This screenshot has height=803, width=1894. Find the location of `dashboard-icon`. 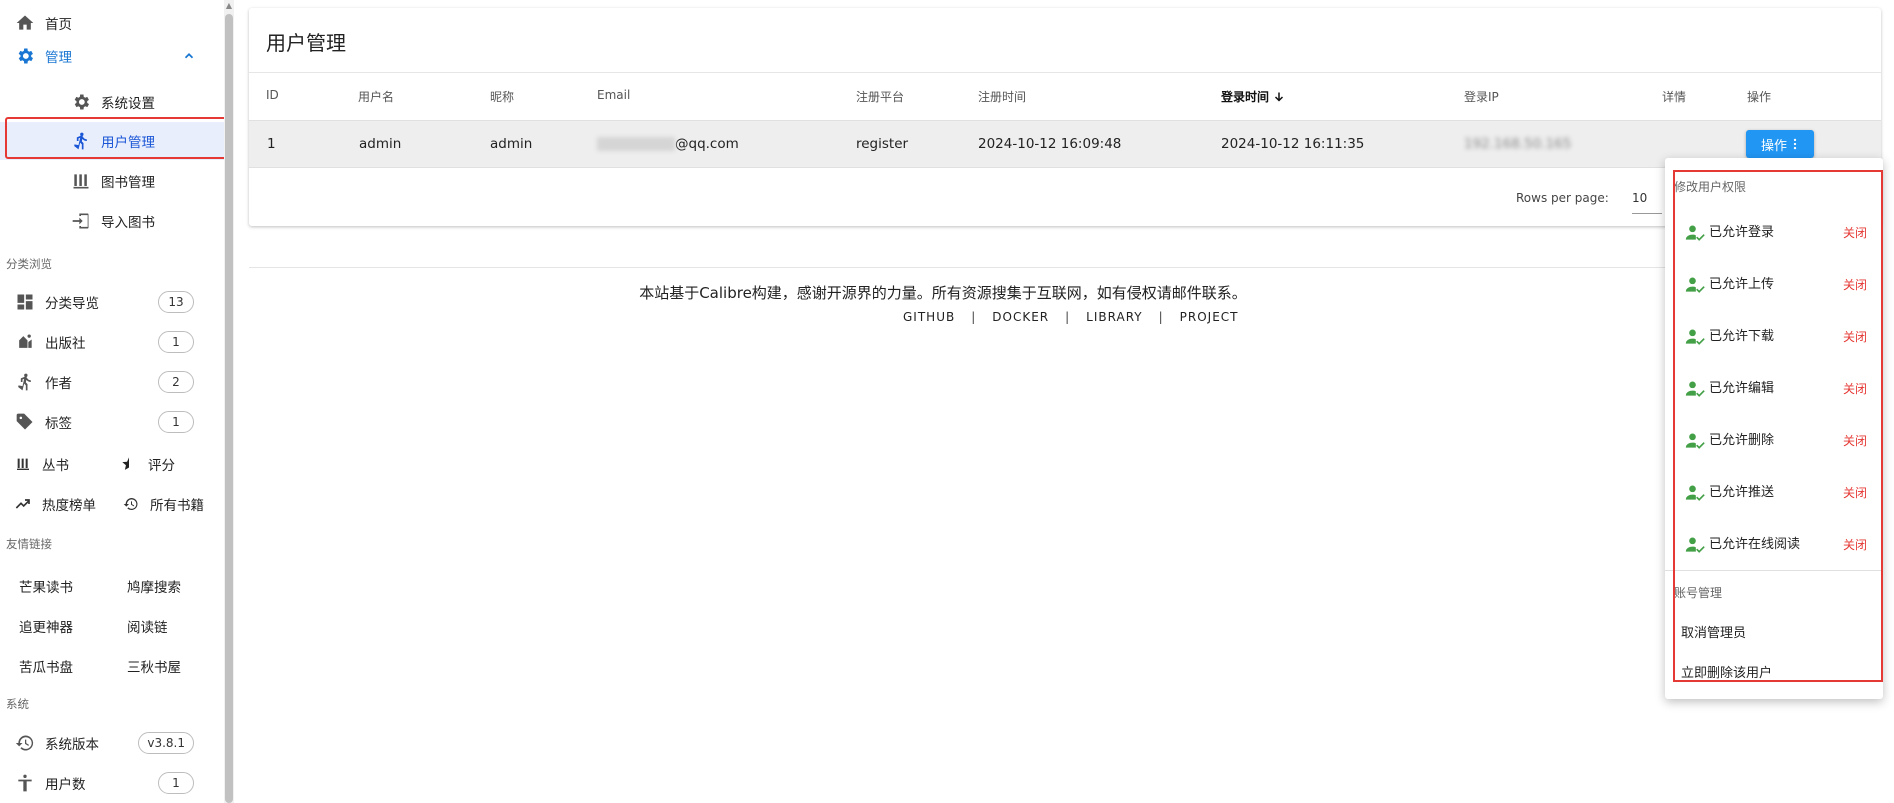

dashboard-icon is located at coordinates (25, 302).